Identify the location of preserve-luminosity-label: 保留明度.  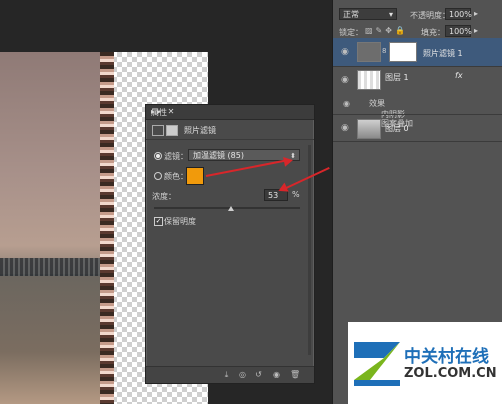
(180, 221).